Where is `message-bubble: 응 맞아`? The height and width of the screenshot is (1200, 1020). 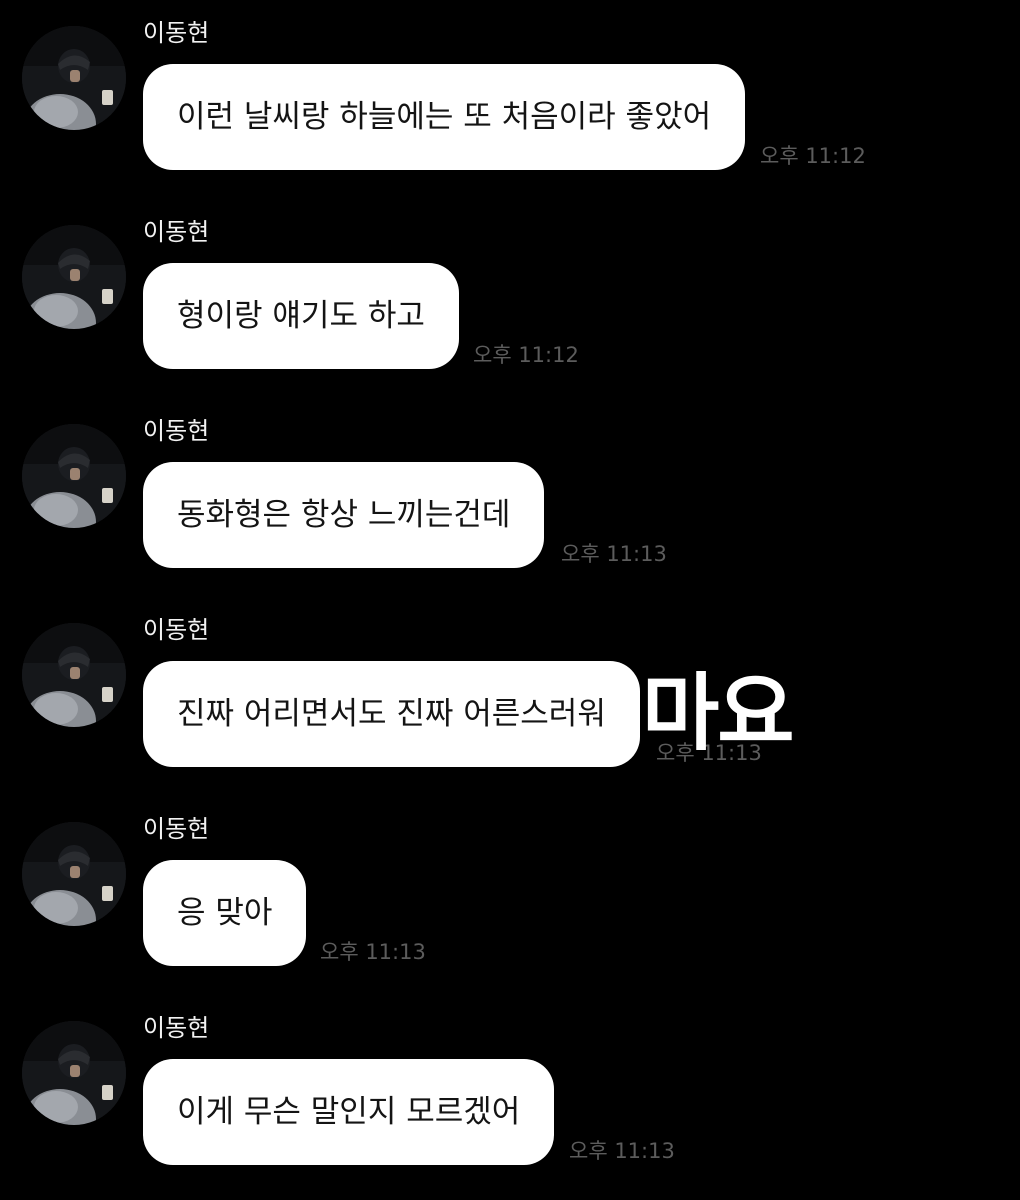 message-bubble: 응 맞아 is located at coordinates (225, 913).